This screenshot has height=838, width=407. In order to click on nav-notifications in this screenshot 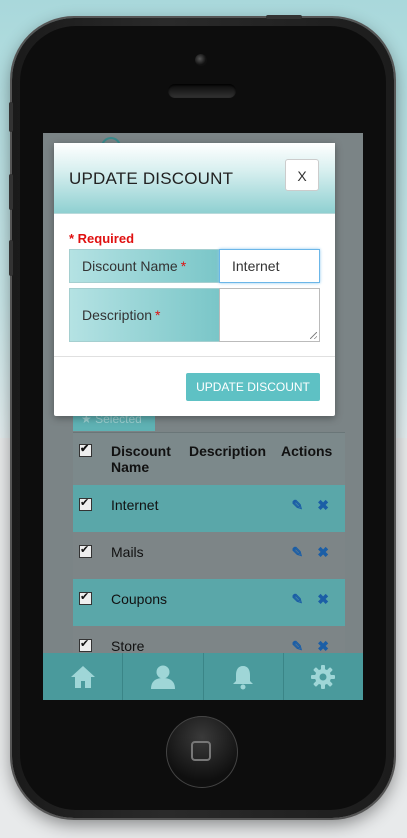, I will do `click(244, 676)`.